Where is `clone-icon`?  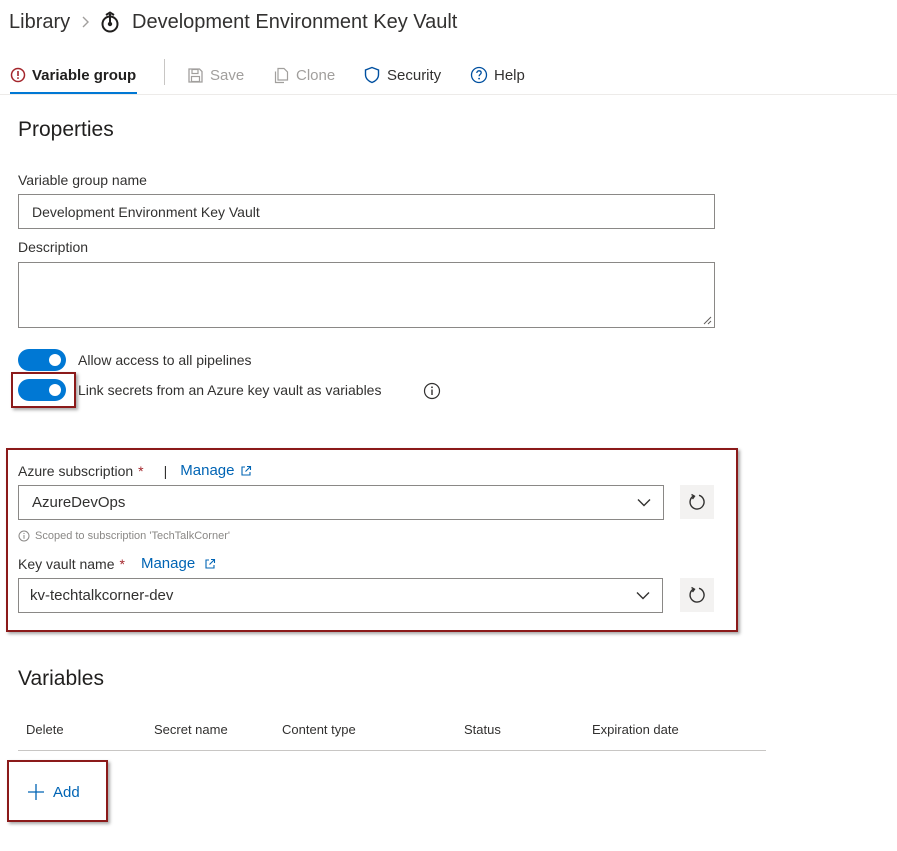
clone-icon is located at coordinates (281, 75).